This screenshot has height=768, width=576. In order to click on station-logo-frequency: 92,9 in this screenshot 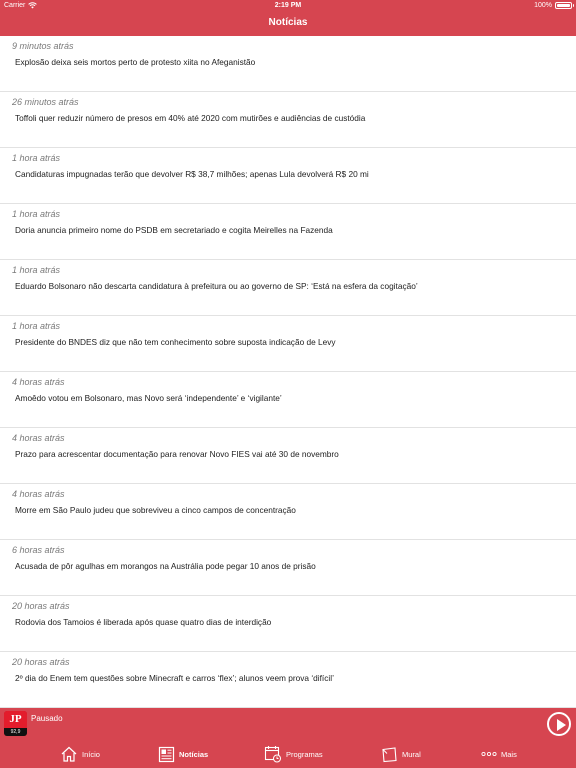, I will do `click(15, 732)`.